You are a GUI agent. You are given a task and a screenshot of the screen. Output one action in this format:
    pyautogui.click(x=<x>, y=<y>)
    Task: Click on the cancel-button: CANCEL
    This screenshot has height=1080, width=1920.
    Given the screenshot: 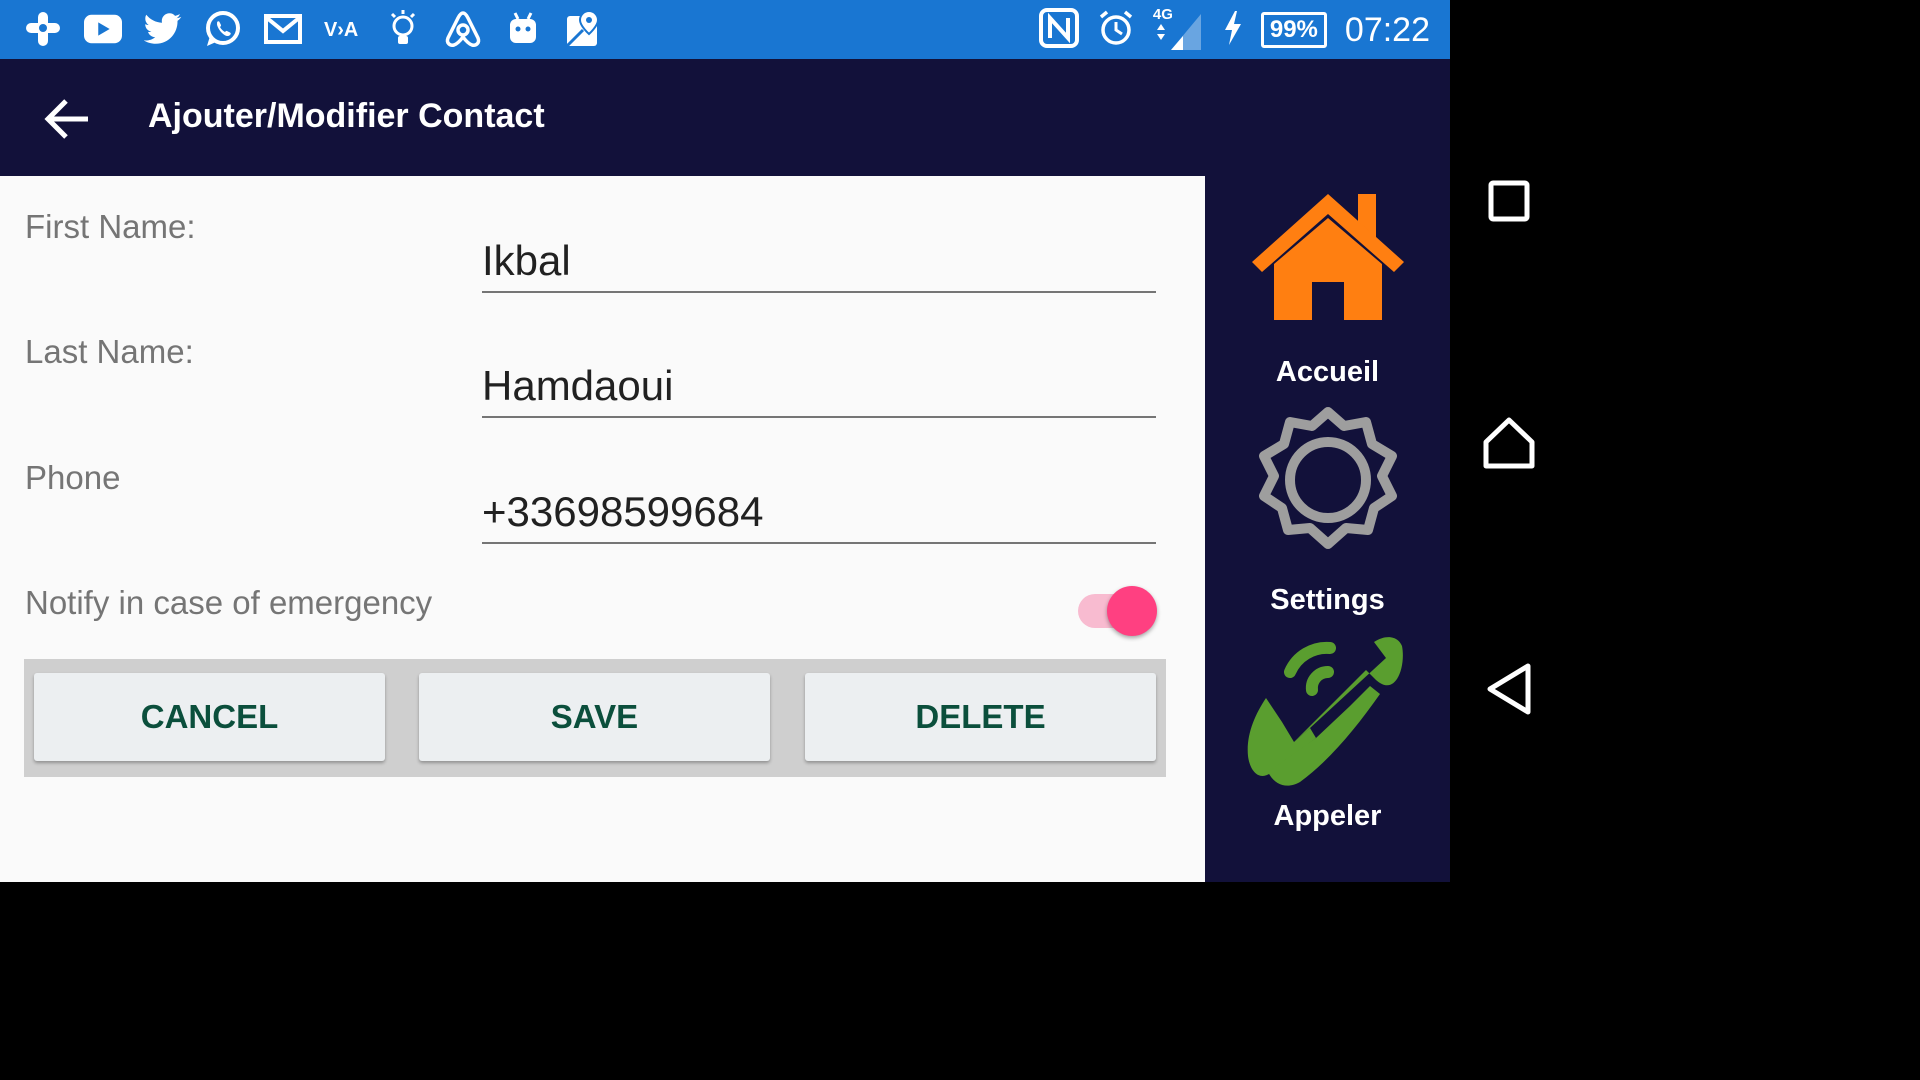 What is the action you would take?
    pyautogui.click(x=209, y=717)
    